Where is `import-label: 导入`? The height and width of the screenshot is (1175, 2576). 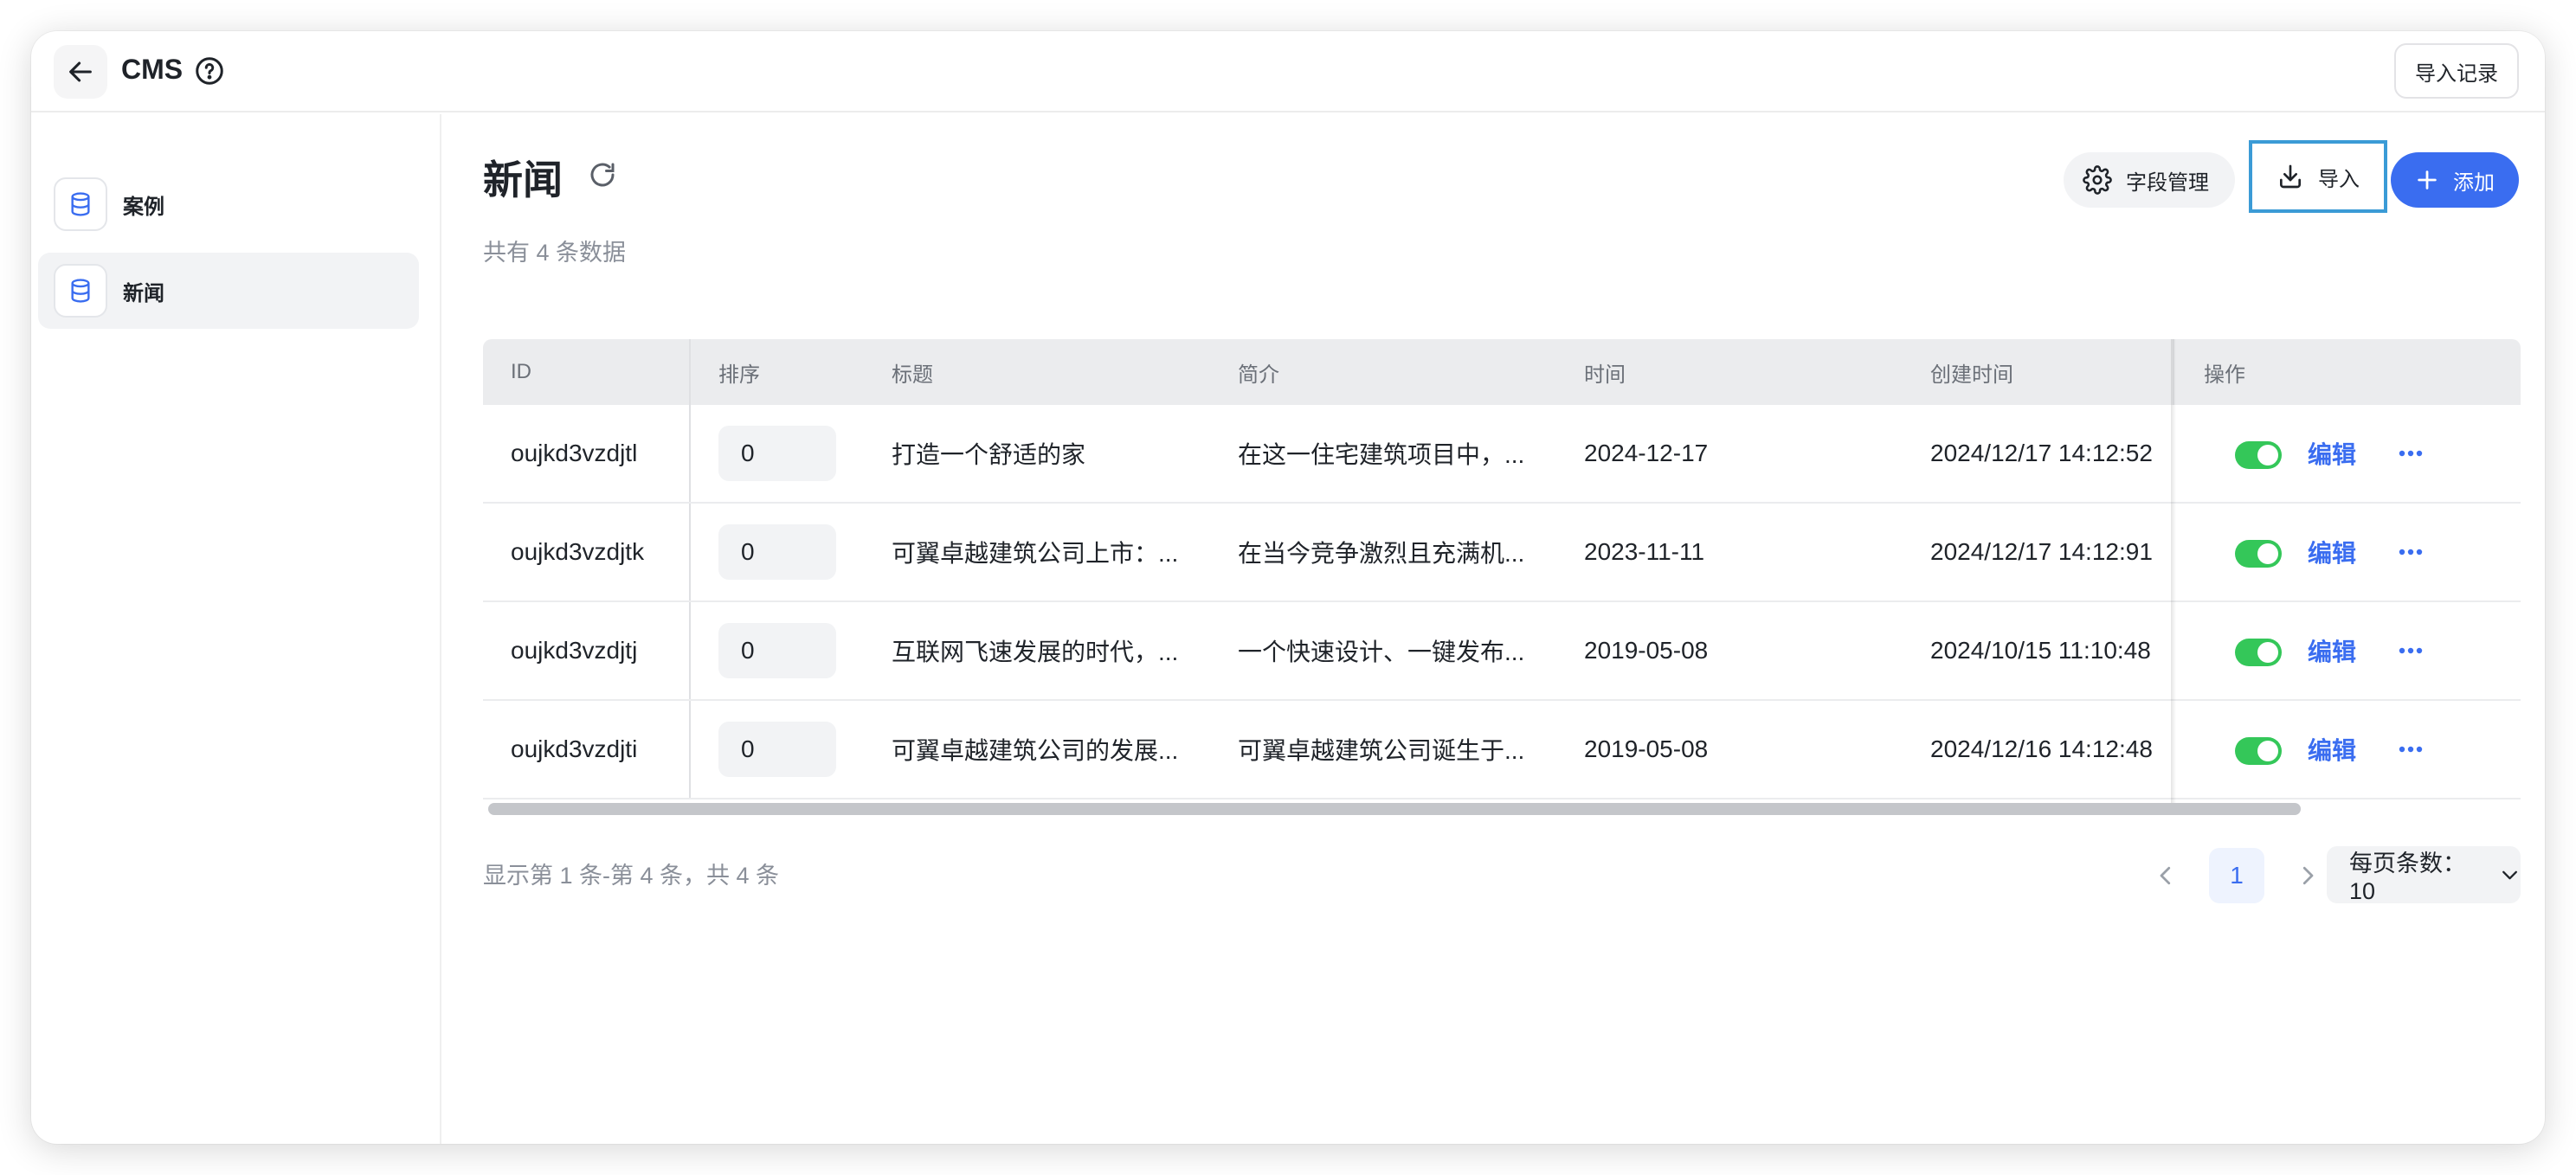
import-label: 导入 is located at coordinates (2339, 179).